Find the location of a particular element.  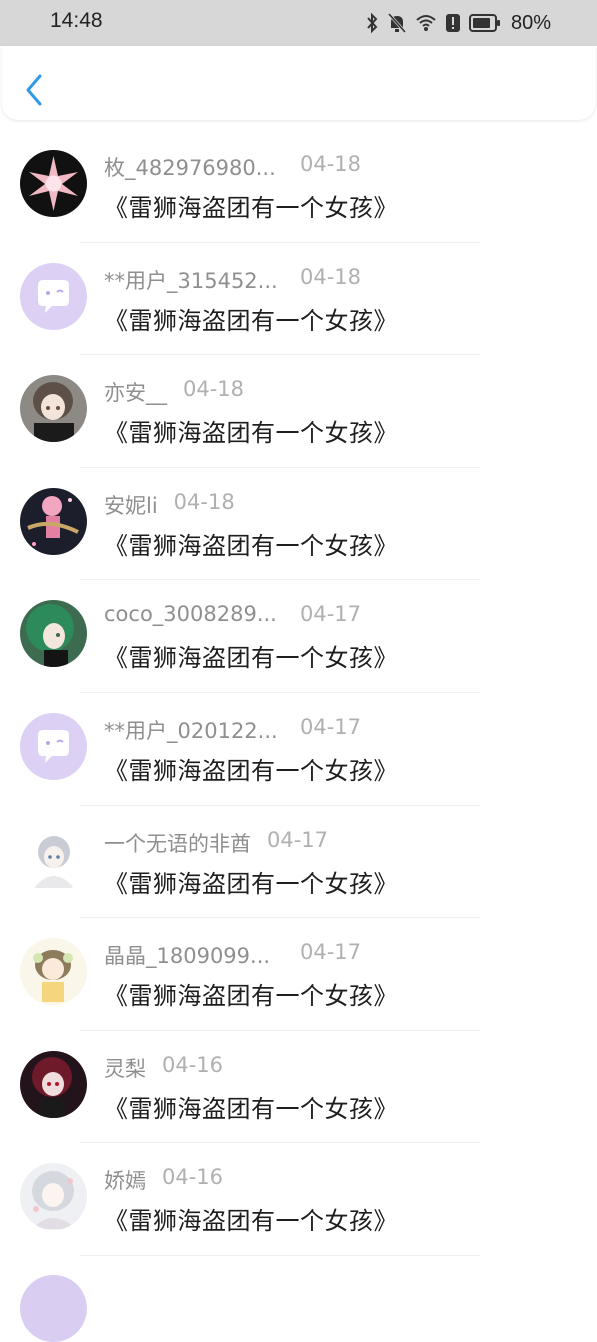

status-time: 14:48 is located at coordinates (76, 20).